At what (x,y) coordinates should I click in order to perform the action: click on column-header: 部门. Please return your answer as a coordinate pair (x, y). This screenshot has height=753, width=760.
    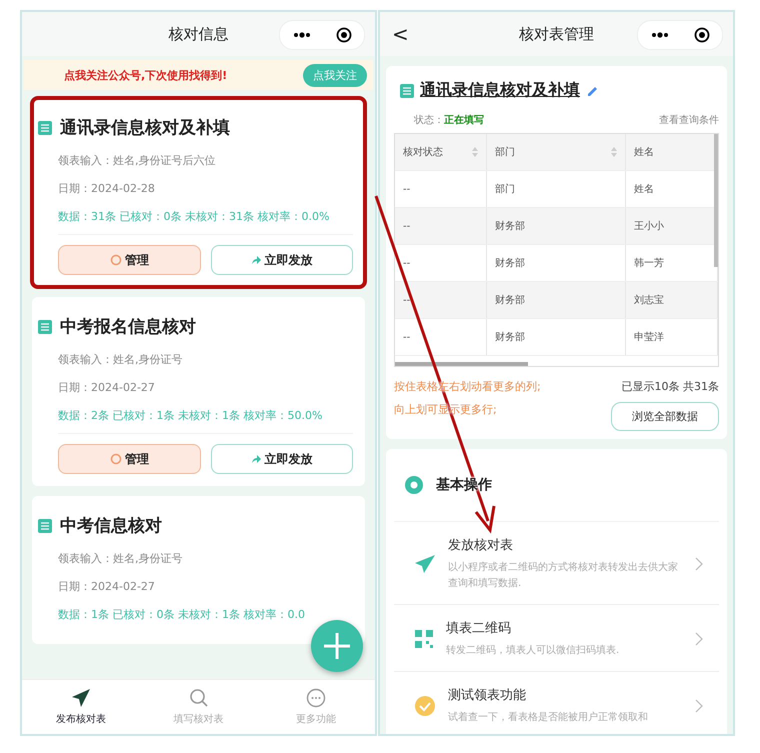
    Looking at the image, I should click on (556, 152).